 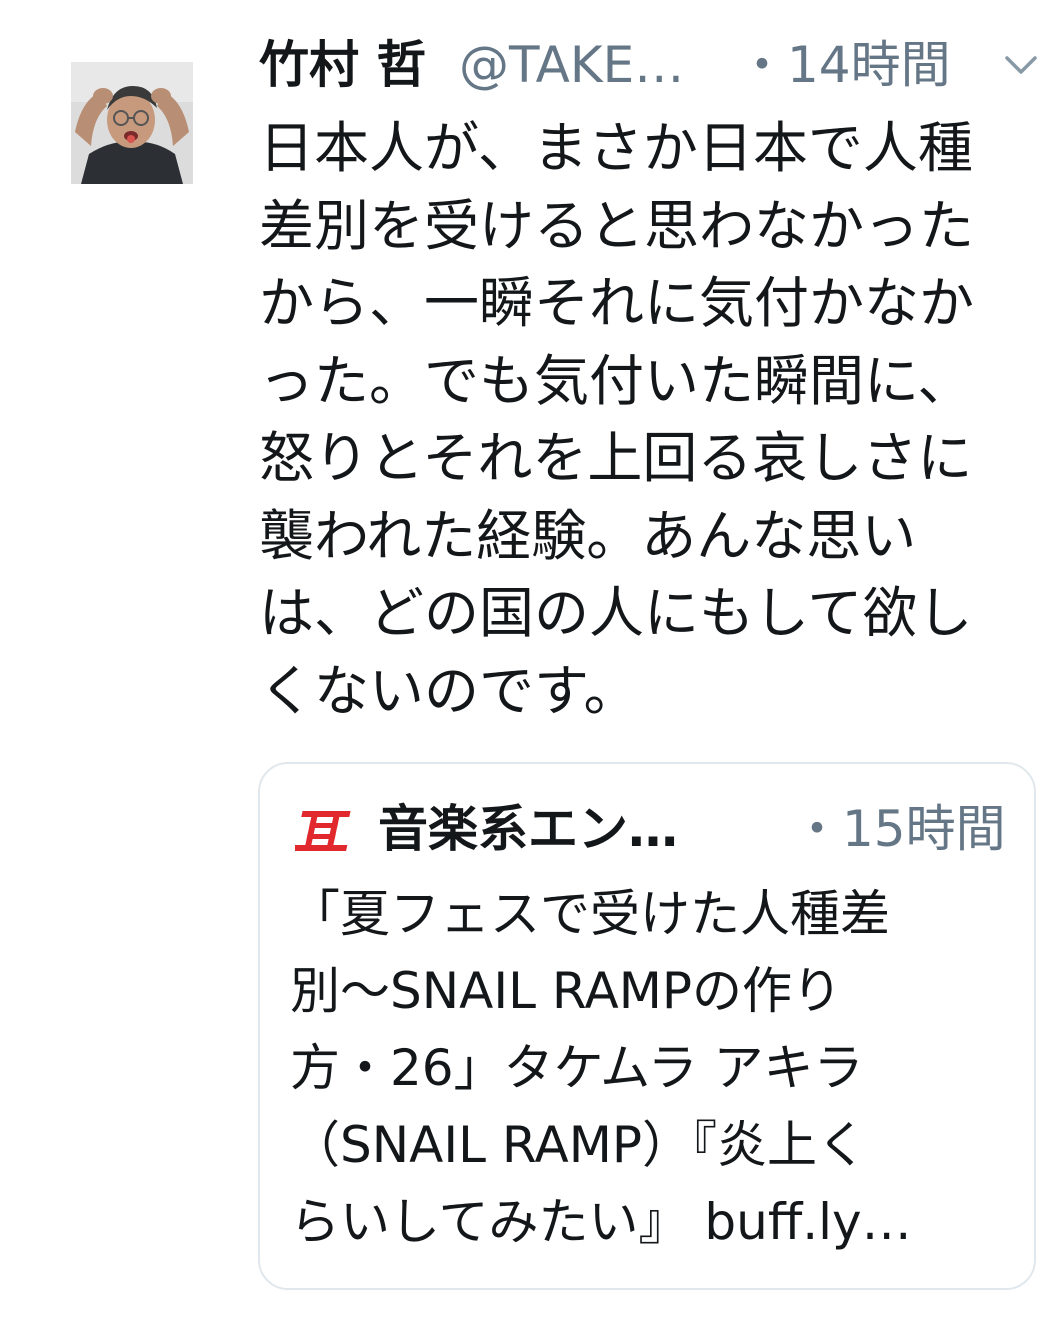 I want to click on tweet-timestamp: ・14時間, so click(x=844, y=65).